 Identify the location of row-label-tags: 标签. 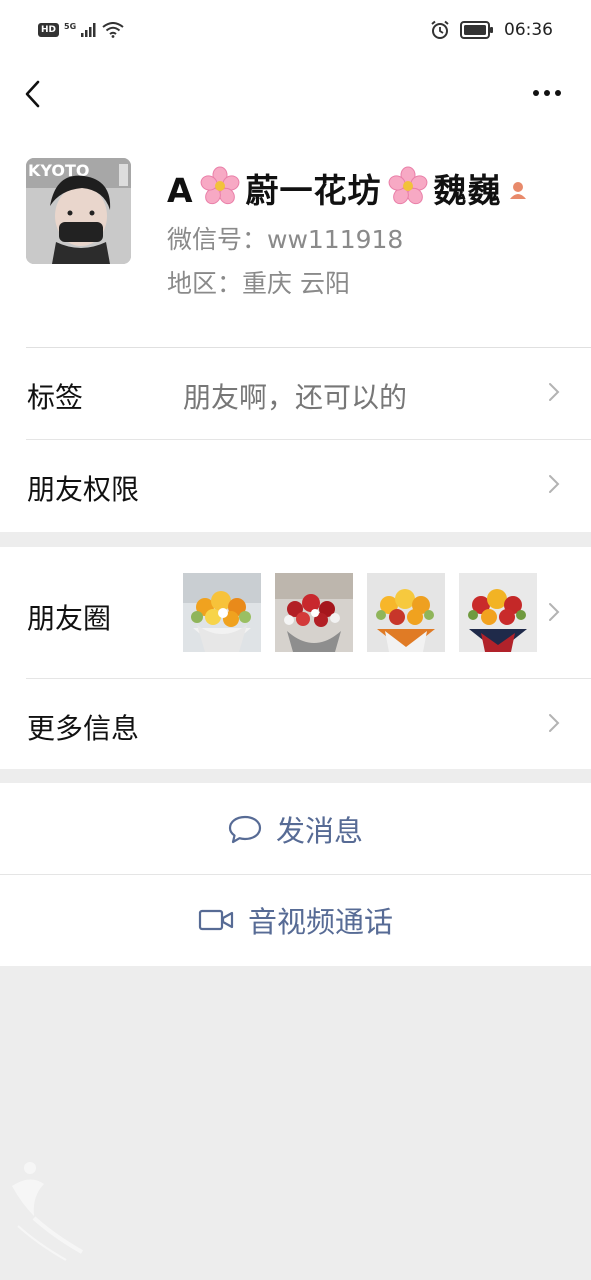
(55, 397).